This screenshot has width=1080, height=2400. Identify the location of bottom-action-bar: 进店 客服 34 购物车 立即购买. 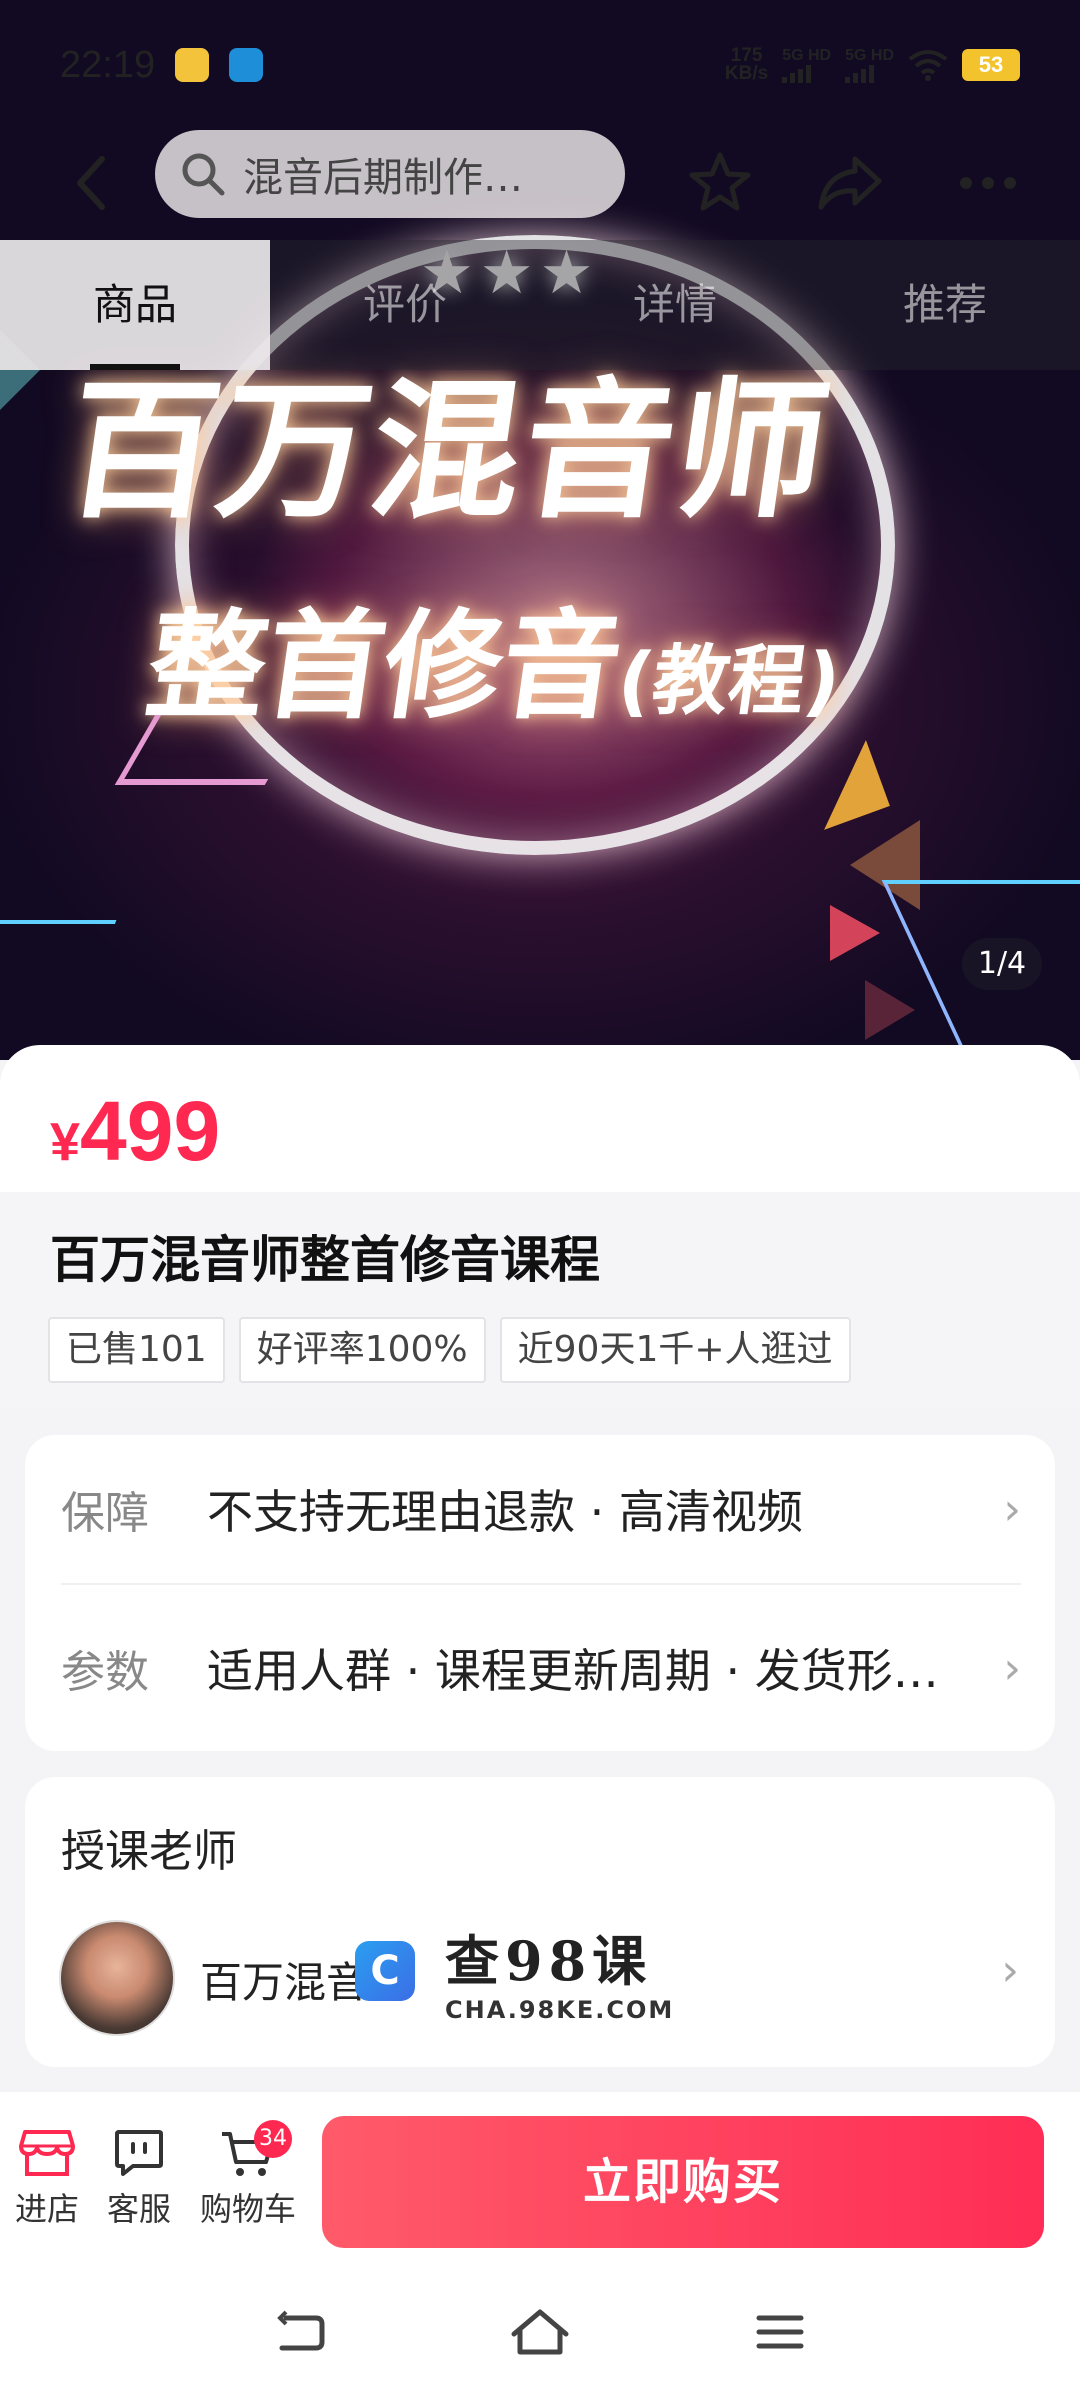
(540, 2177).